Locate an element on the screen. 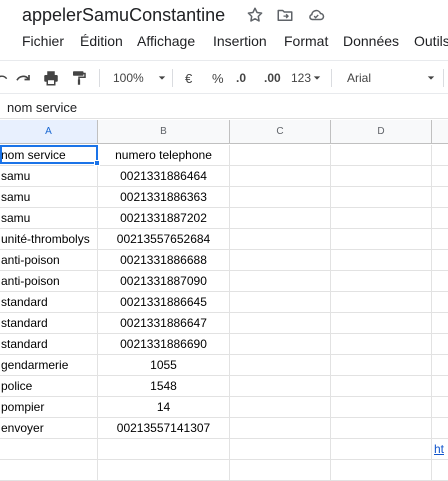 The height and width of the screenshot is (481, 448). cell-b: 00213557141307 is located at coordinates (164, 428).